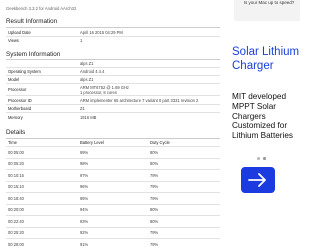 The height and width of the screenshot is (250, 320). I want to click on cell-time: 00:28:00, so click(16, 244).